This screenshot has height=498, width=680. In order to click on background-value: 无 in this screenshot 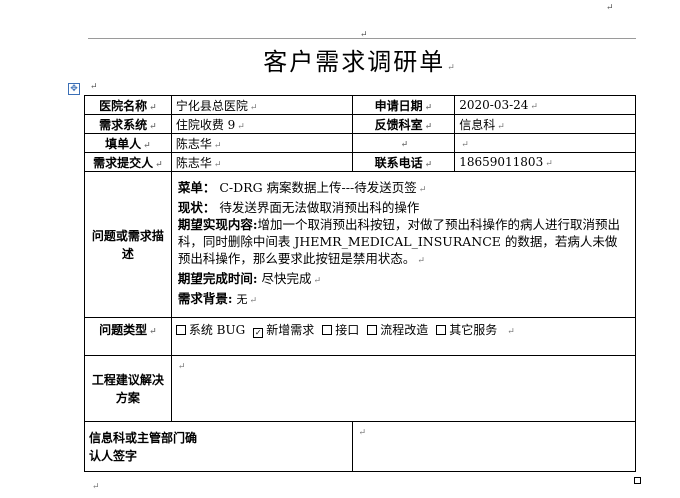, I will do `click(242, 299)`.